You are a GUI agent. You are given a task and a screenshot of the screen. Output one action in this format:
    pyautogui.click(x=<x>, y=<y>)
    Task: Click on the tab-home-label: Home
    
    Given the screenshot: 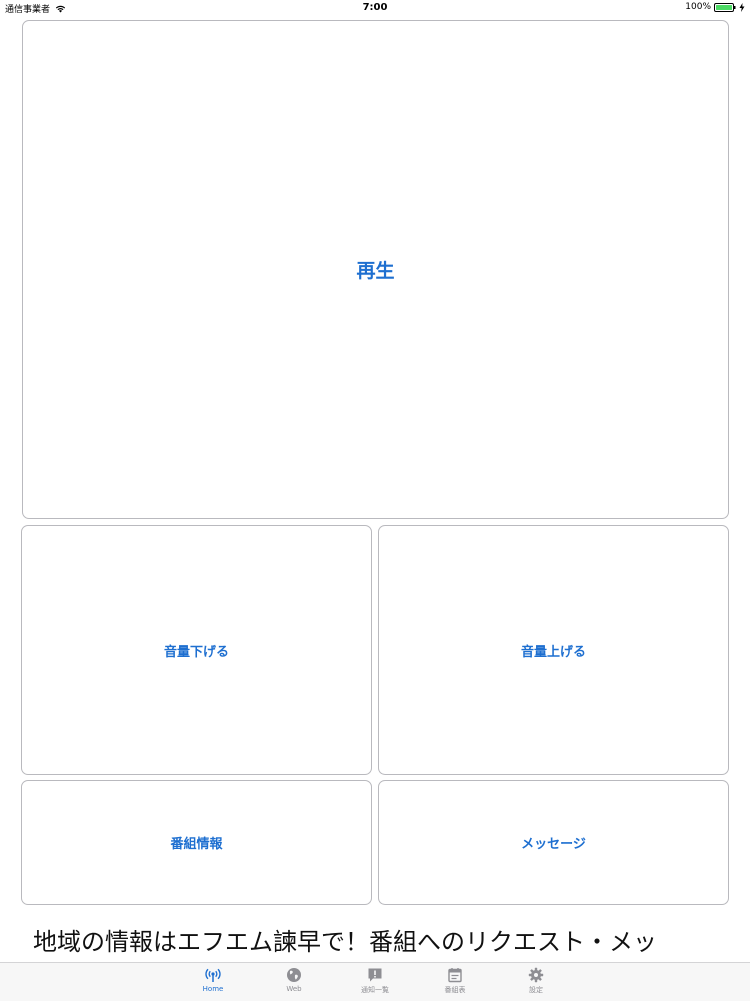 What is the action you would take?
    pyautogui.click(x=213, y=989)
    